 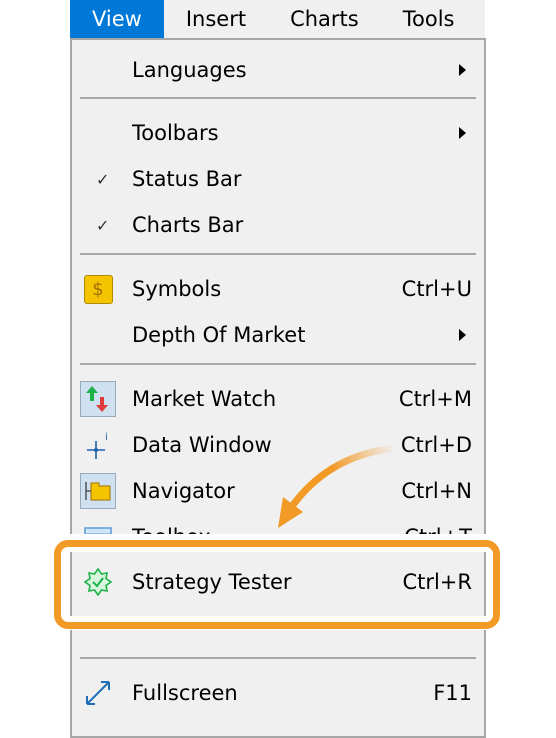 What do you see at coordinates (337, 486) in the screenshot?
I see `pointer-arrow-icon` at bounding box center [337, 486].